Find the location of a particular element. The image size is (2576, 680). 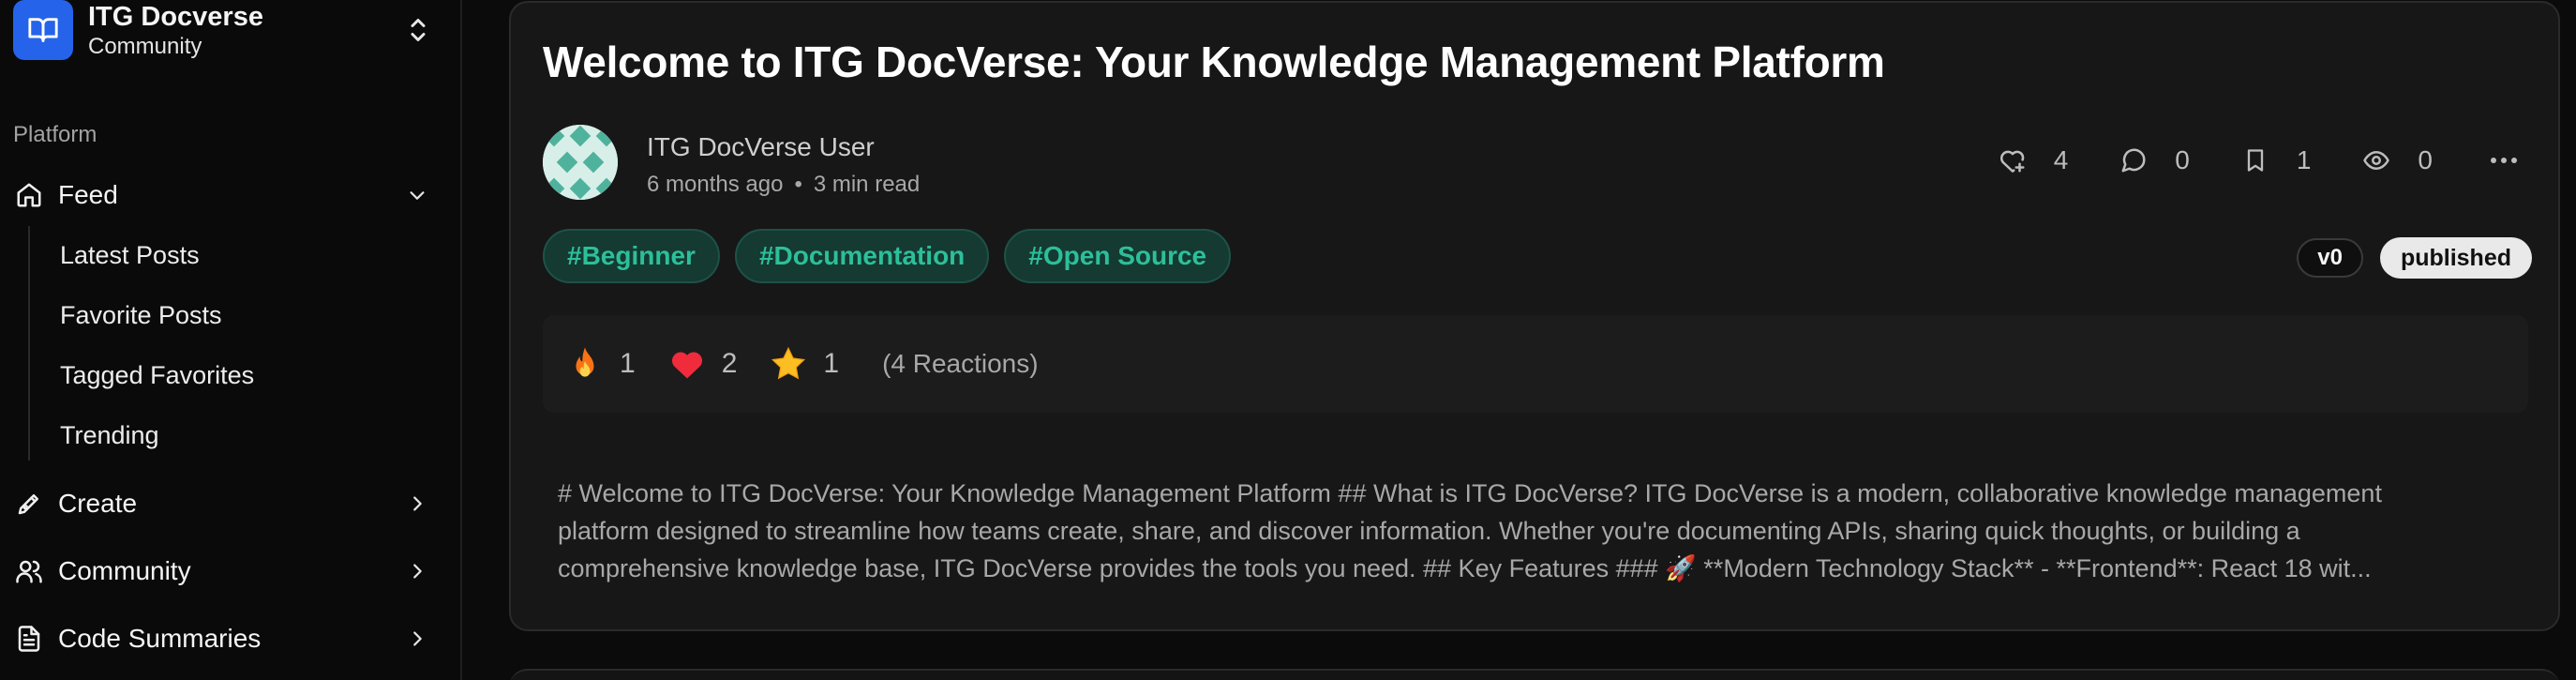

star-icon is located at coordinates (788, 364).